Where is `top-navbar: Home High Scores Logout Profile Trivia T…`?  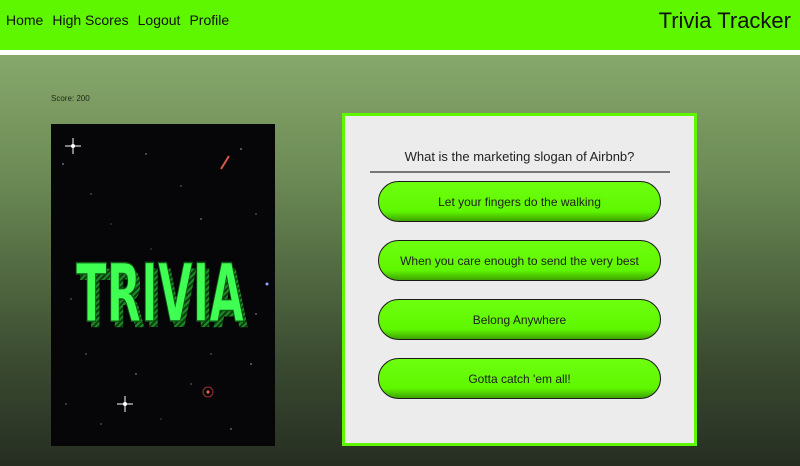
top-navbar: Home High Scores Logout Profile Trivia T… is located at coordinates (400, 25).